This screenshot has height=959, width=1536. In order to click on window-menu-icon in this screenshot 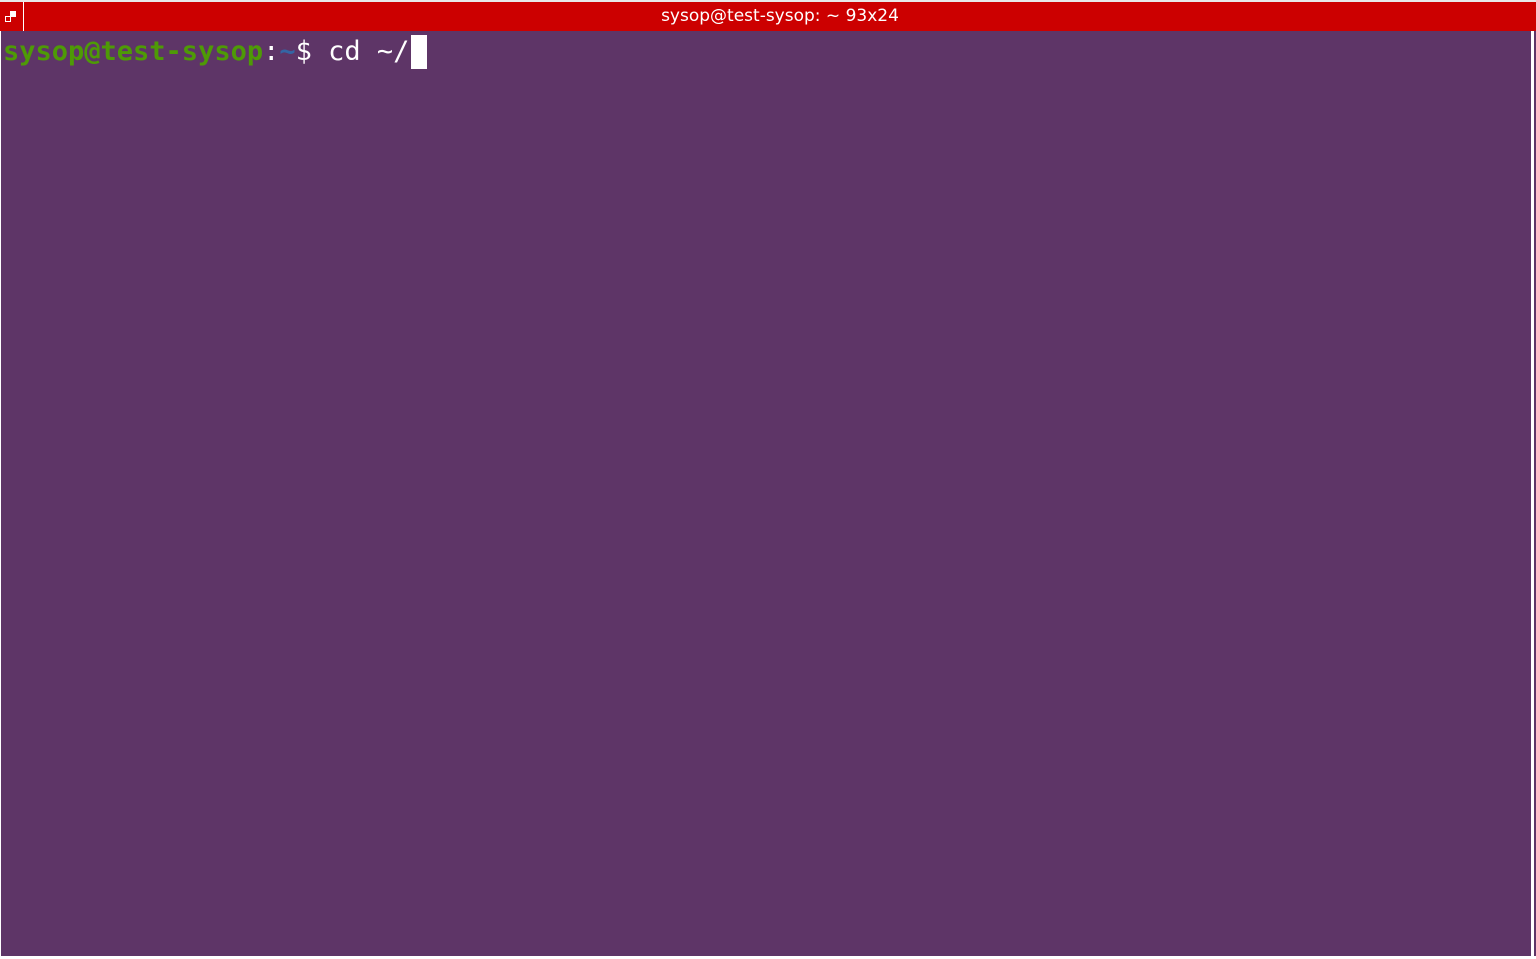, I will do `click(12, 16)`.